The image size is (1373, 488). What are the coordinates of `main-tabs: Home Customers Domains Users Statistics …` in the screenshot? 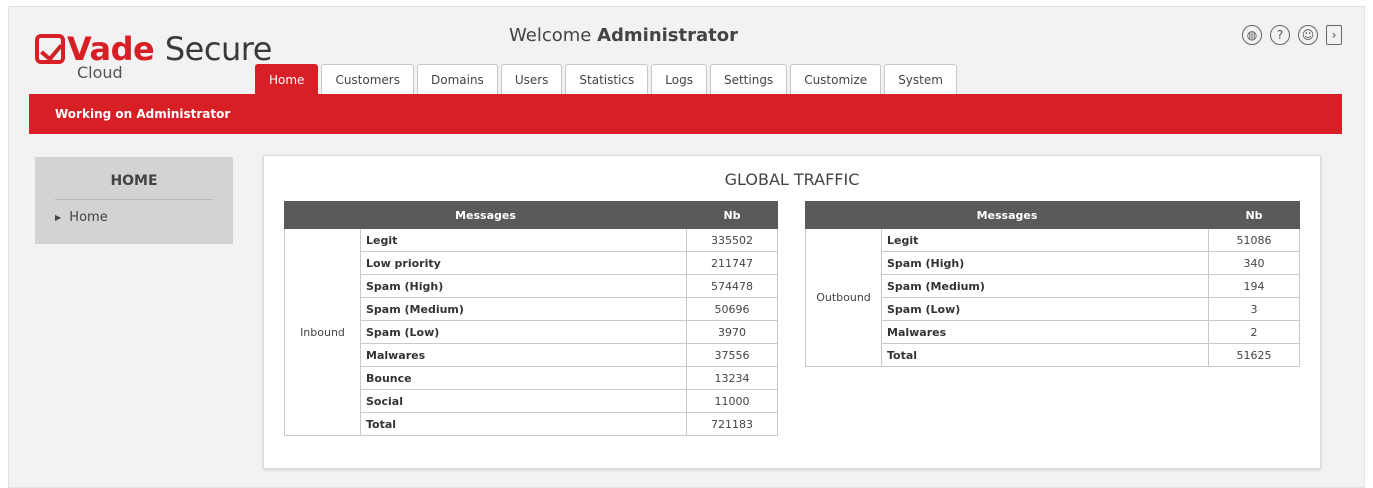 It's located at (606, 79).